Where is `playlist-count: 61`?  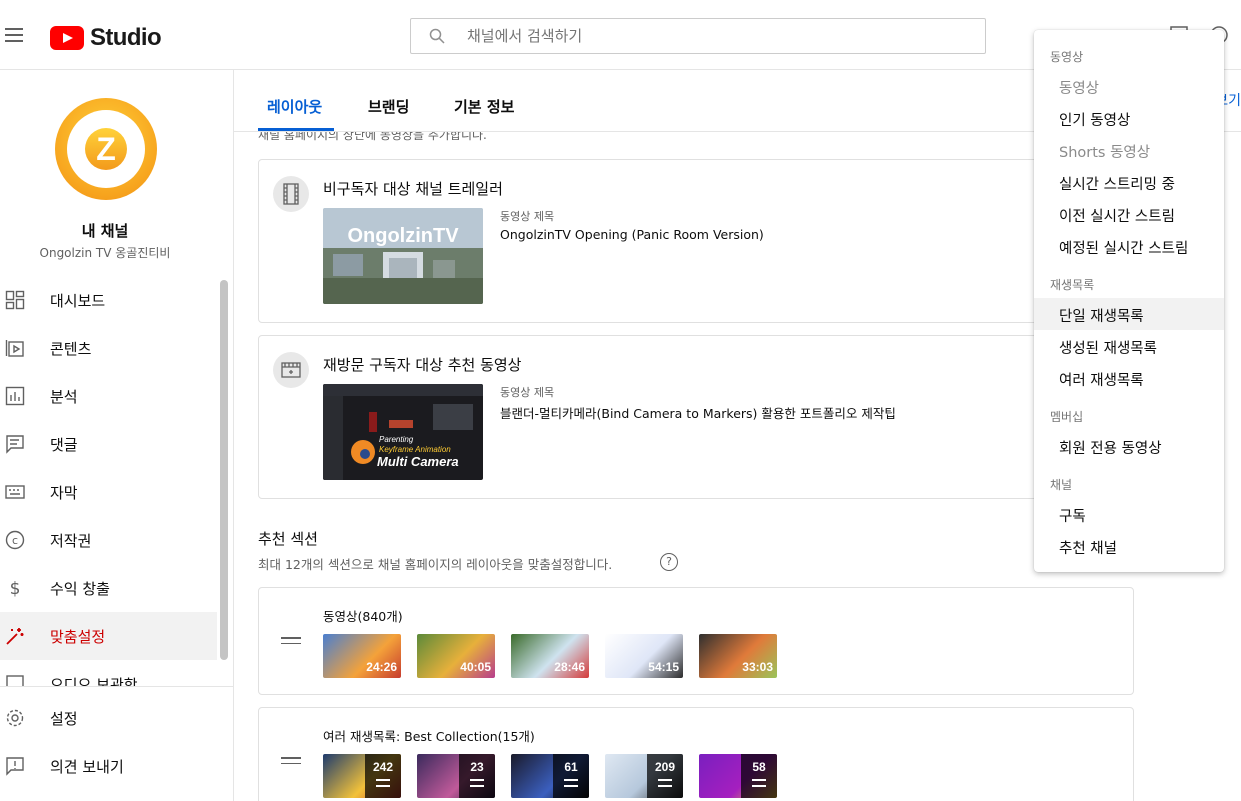 playlist-count: 61 is located at coordinates (571, 776).